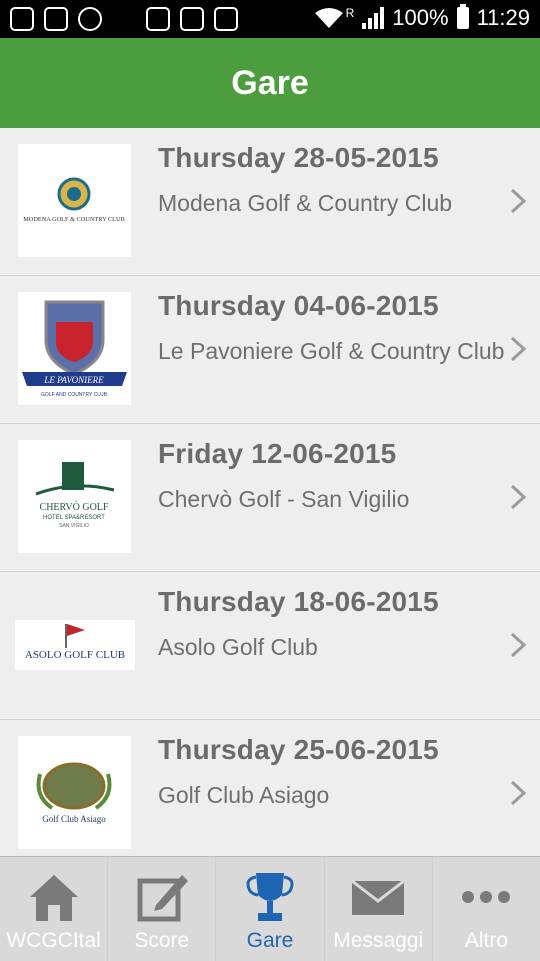 The image size is (540, 961). I want to click on tab-messaggi: Messaggi, so click(379, 909).